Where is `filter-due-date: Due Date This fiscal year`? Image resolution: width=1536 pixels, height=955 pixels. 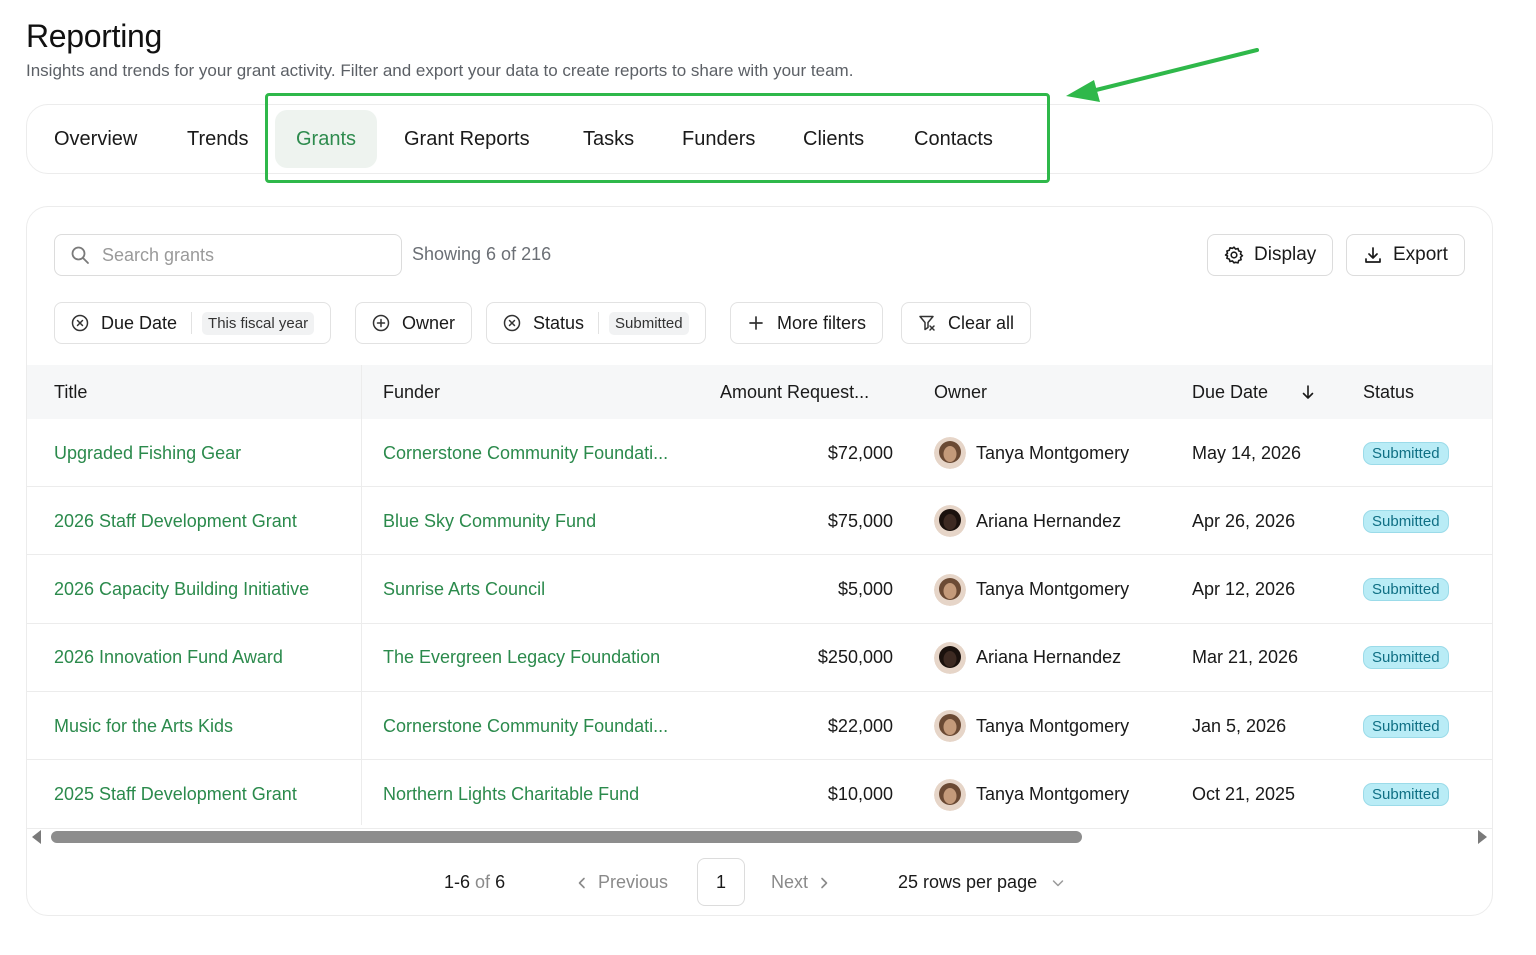 filter-due-date: Due Date This fiscal year is located at coordinates (193, 323).